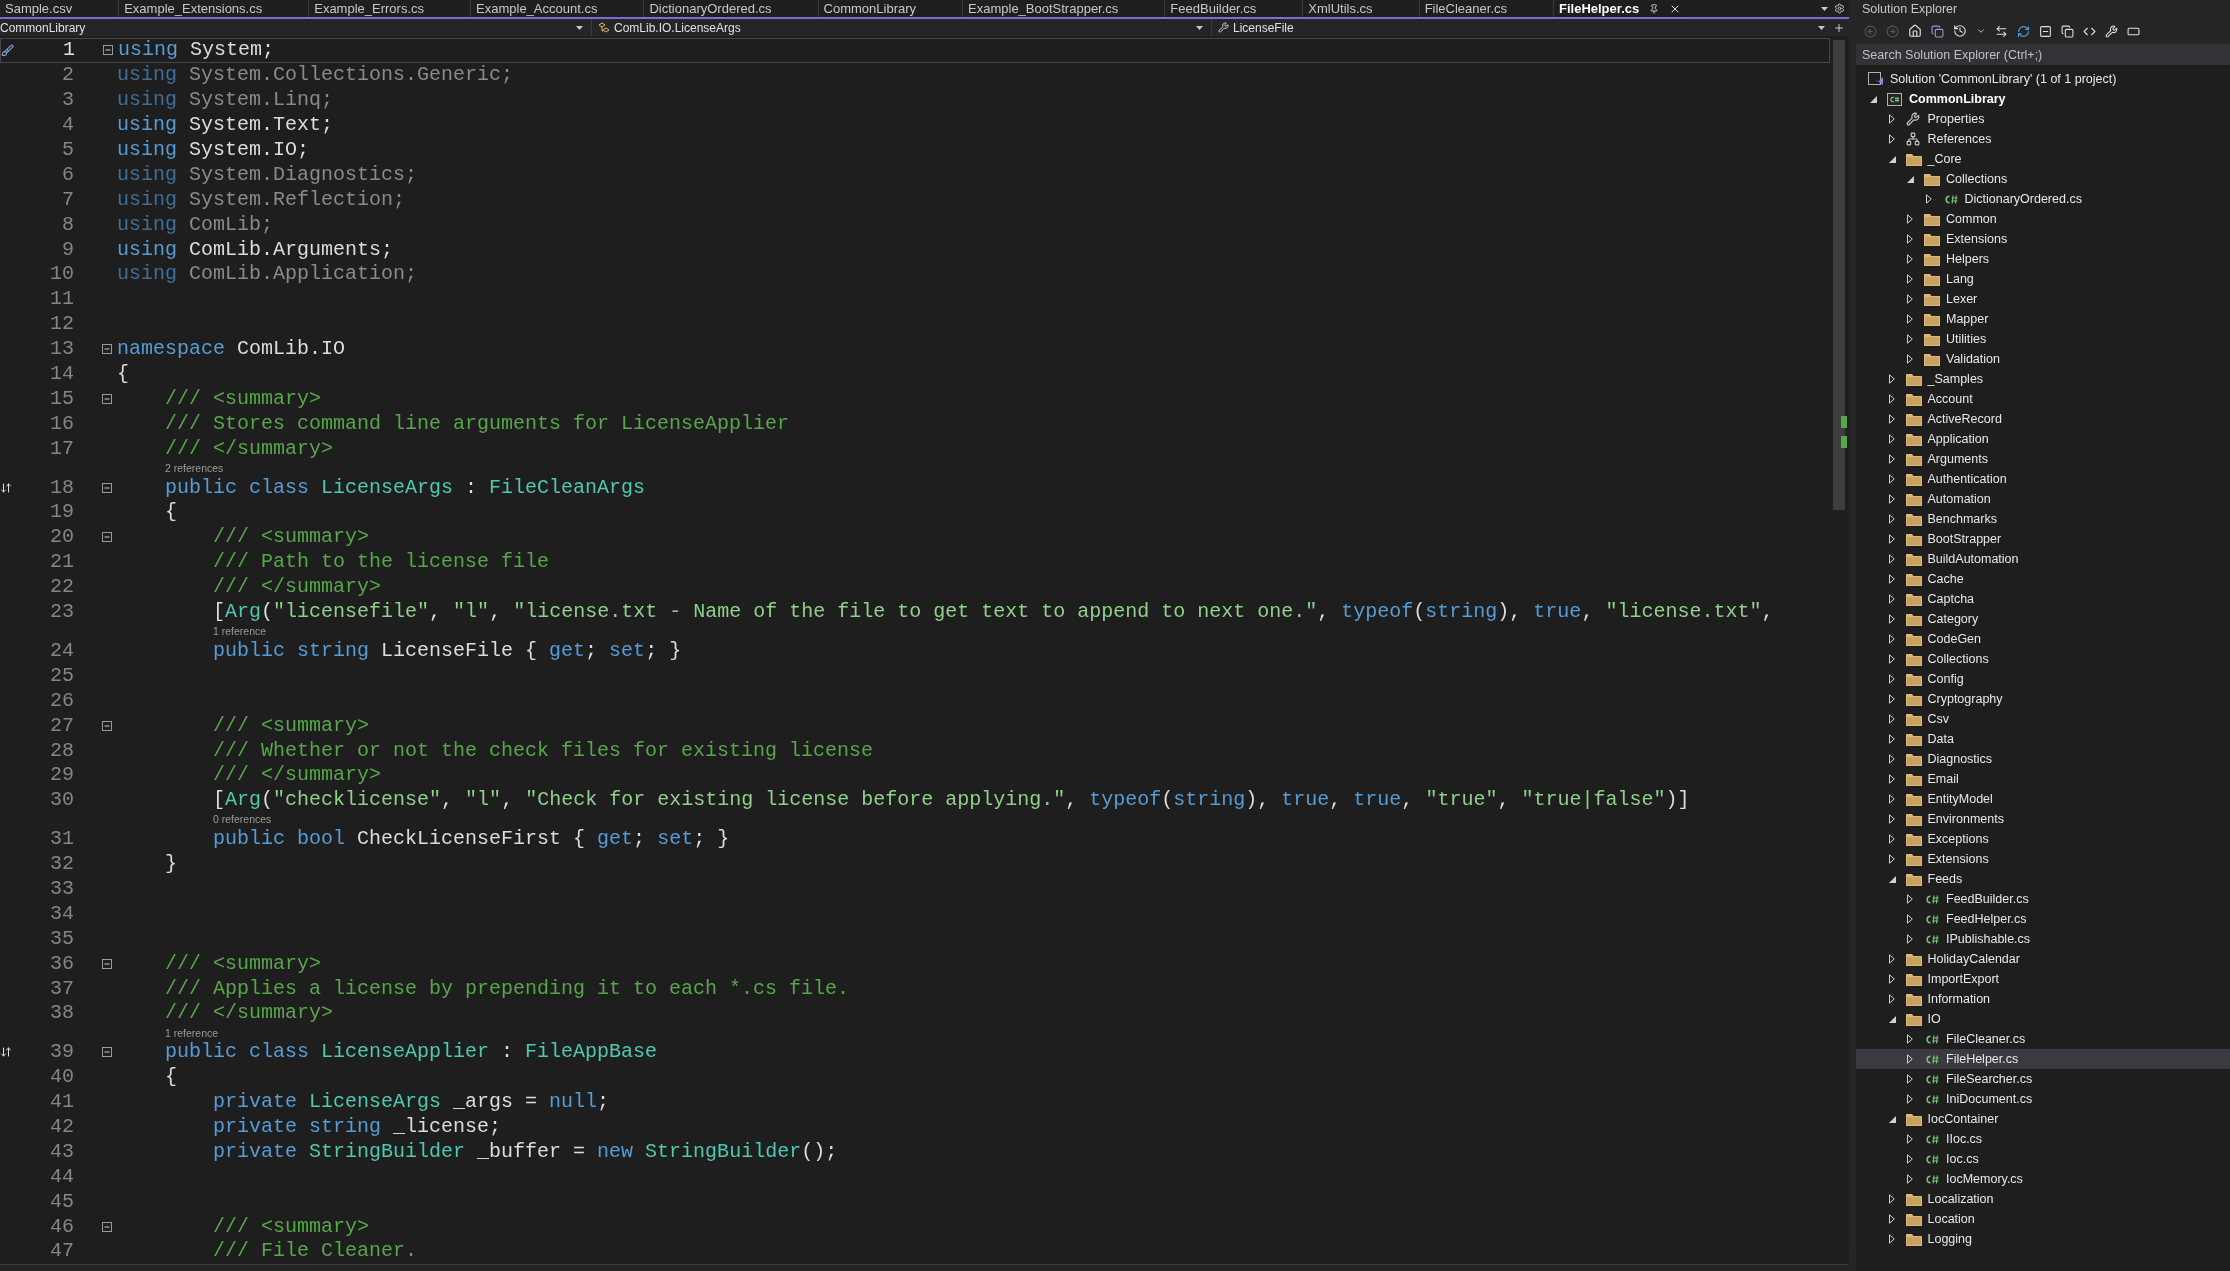 This screenshot has width=2230, height=1271. Describe the element at coordinates (2043, 179) in the screenshot. I see `tree-item: Collections` at that location.